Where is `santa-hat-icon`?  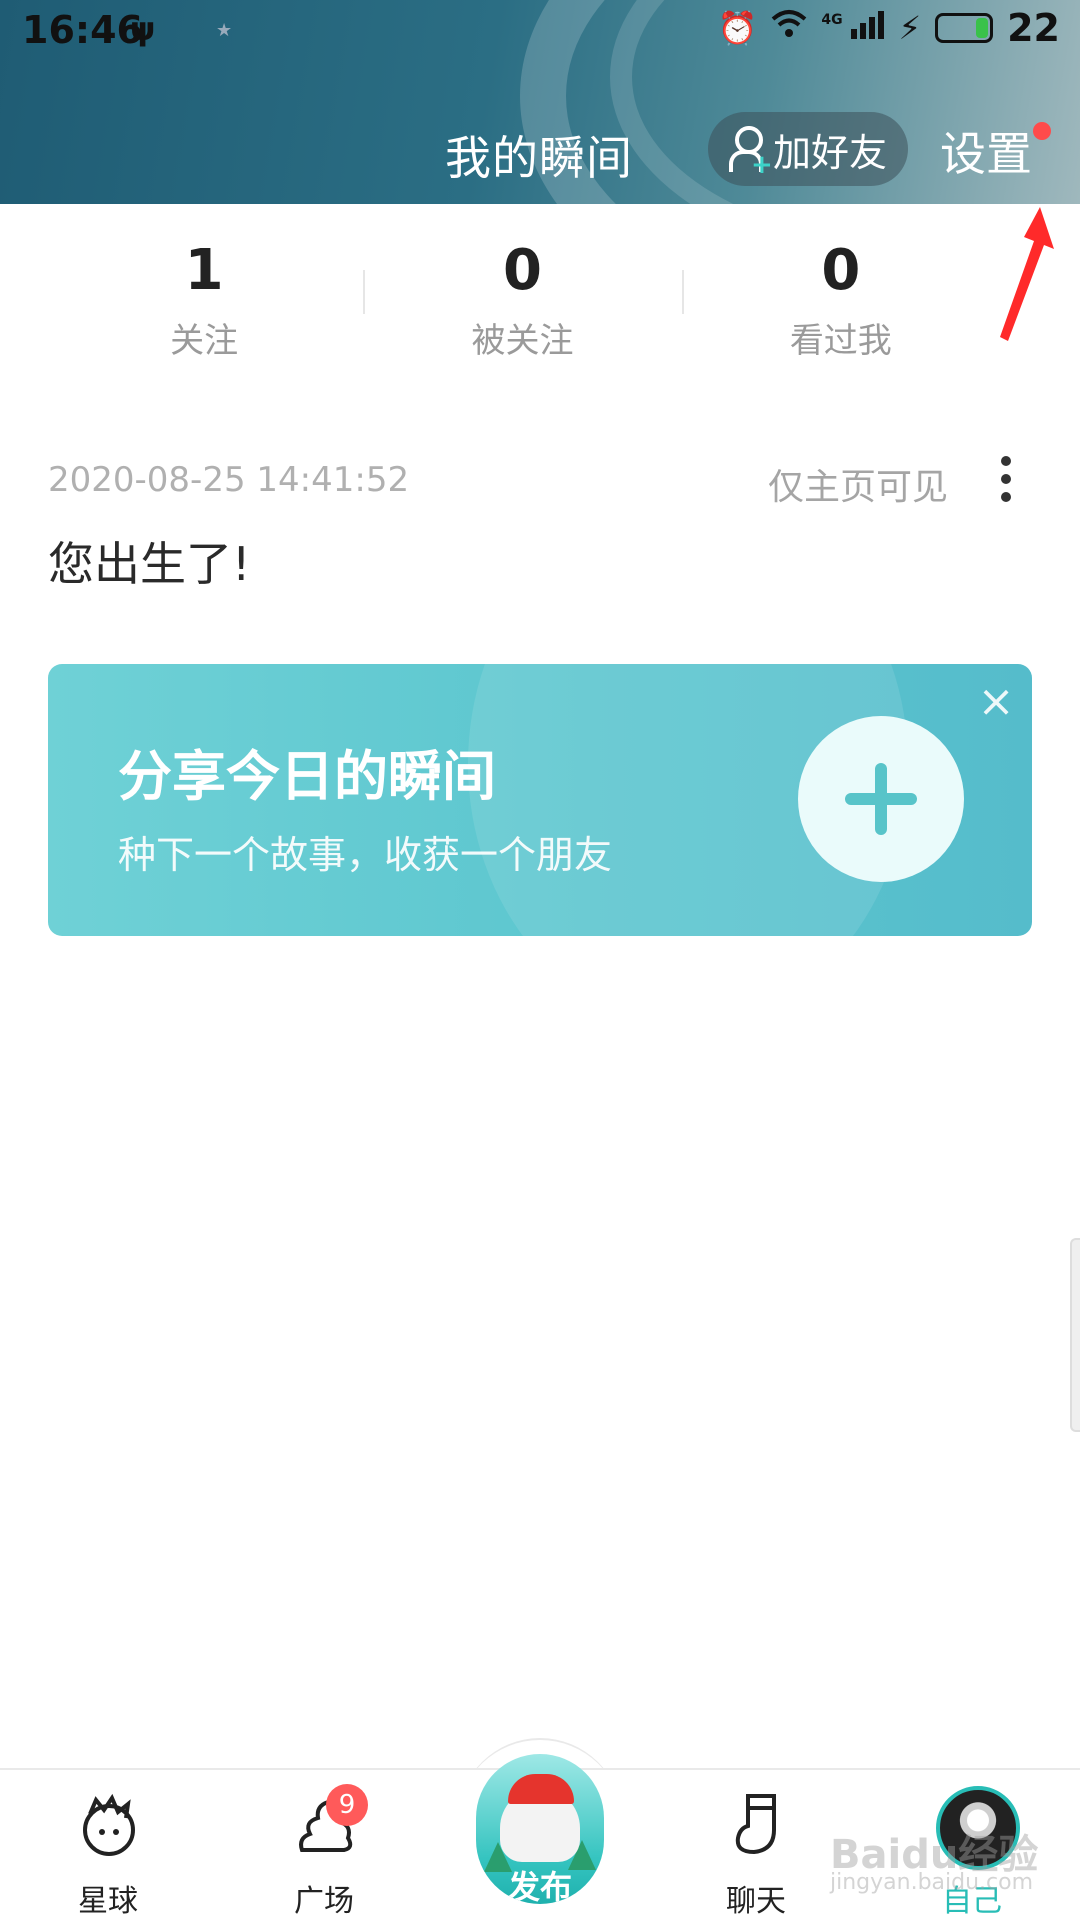 santa-hat-icon is located at coordinates (541, 1789).